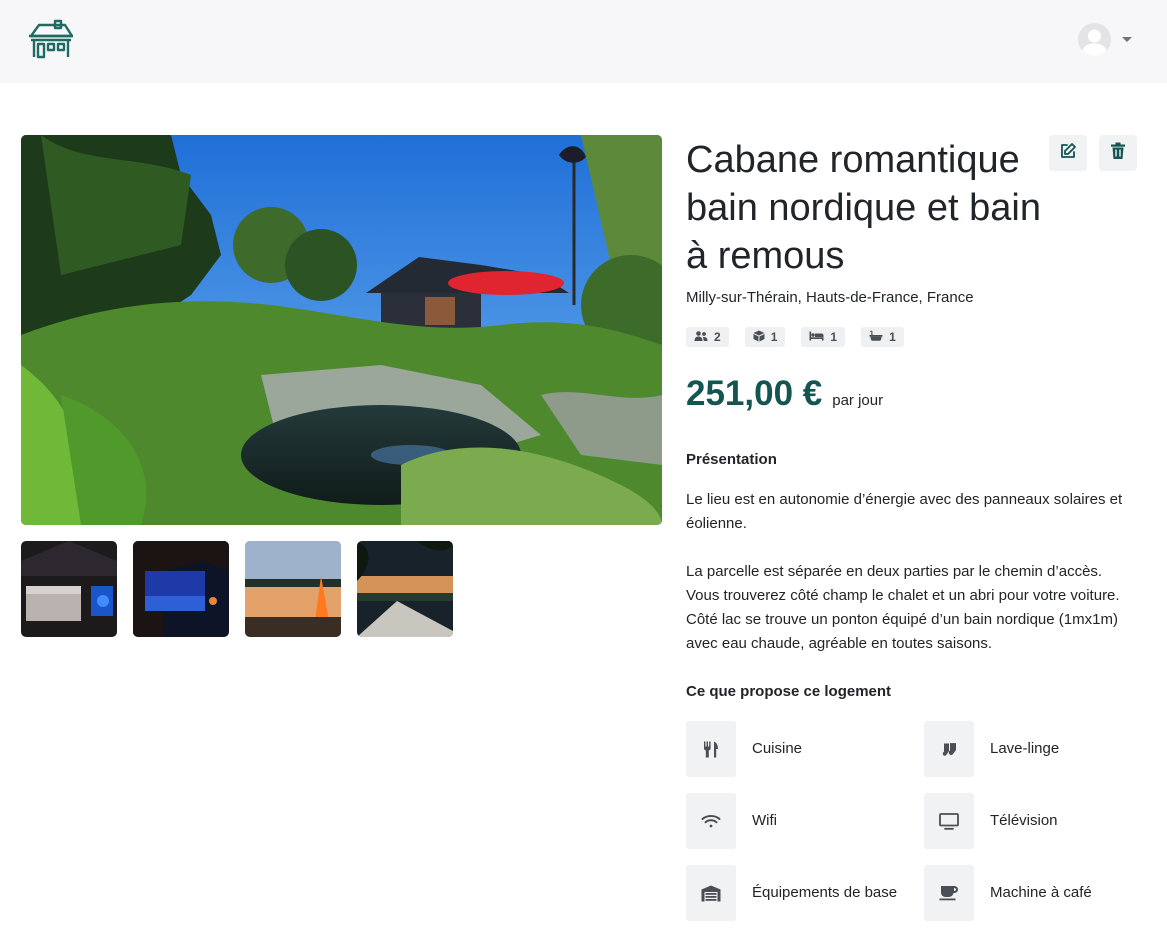 This screenshot has height=945, width=1167. What do you see at coordinates (949, 821) in the screenshot?
I see `tv-icon` at bounding box center [949, 821].